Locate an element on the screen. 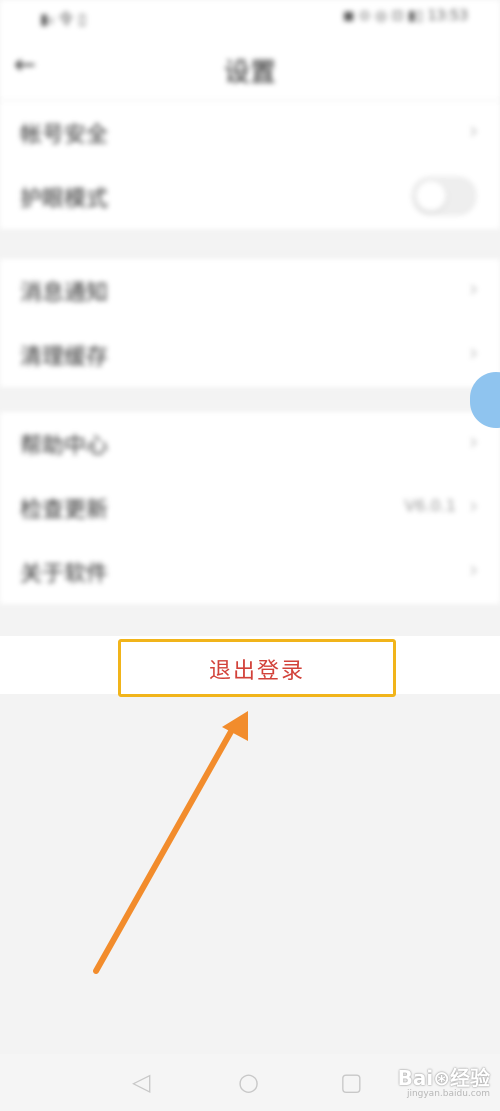  annotation-arrow-shaft is located at coordinates (164, 849).